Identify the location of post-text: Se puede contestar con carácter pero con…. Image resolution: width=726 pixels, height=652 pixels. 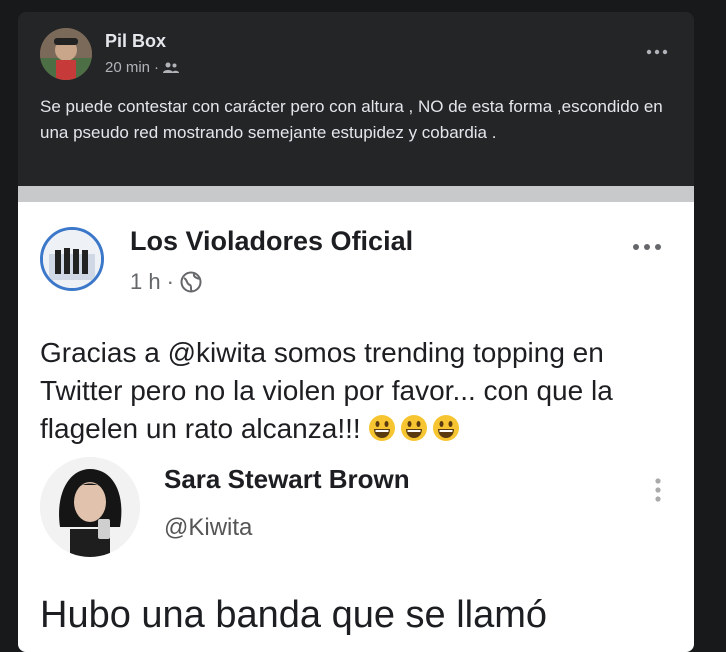
(351, 119).